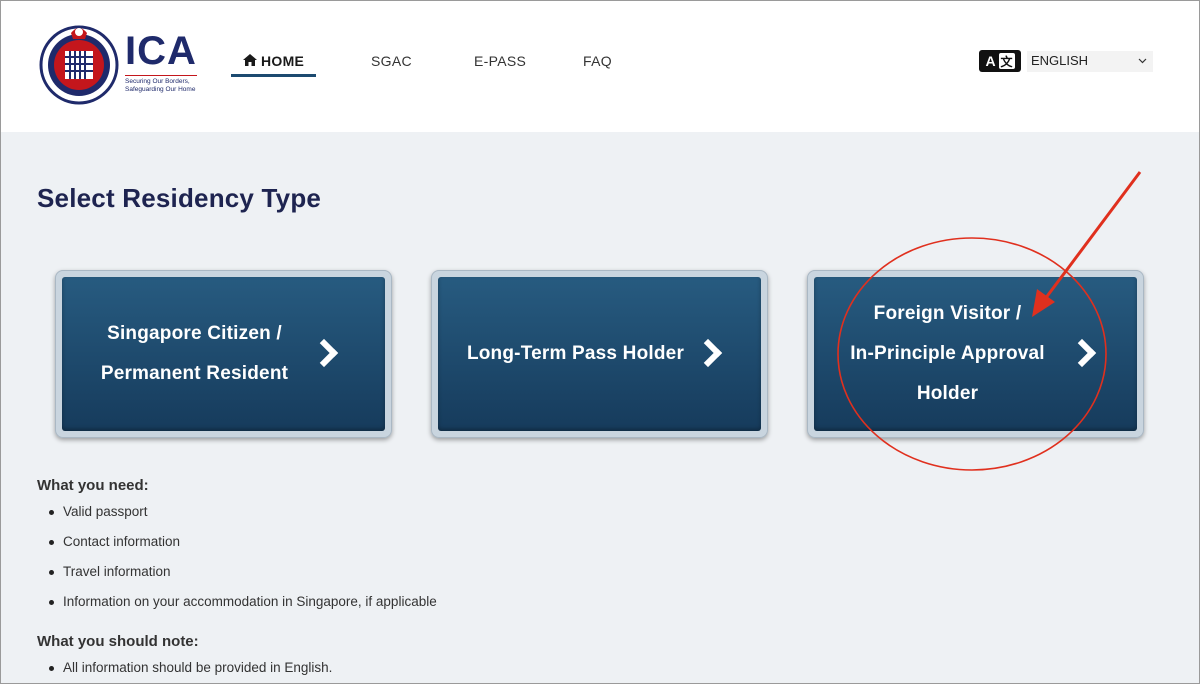 This screenshot has width=1200, height=684. I want to click on language-selected: ENGLISH, so click(1060, 60).